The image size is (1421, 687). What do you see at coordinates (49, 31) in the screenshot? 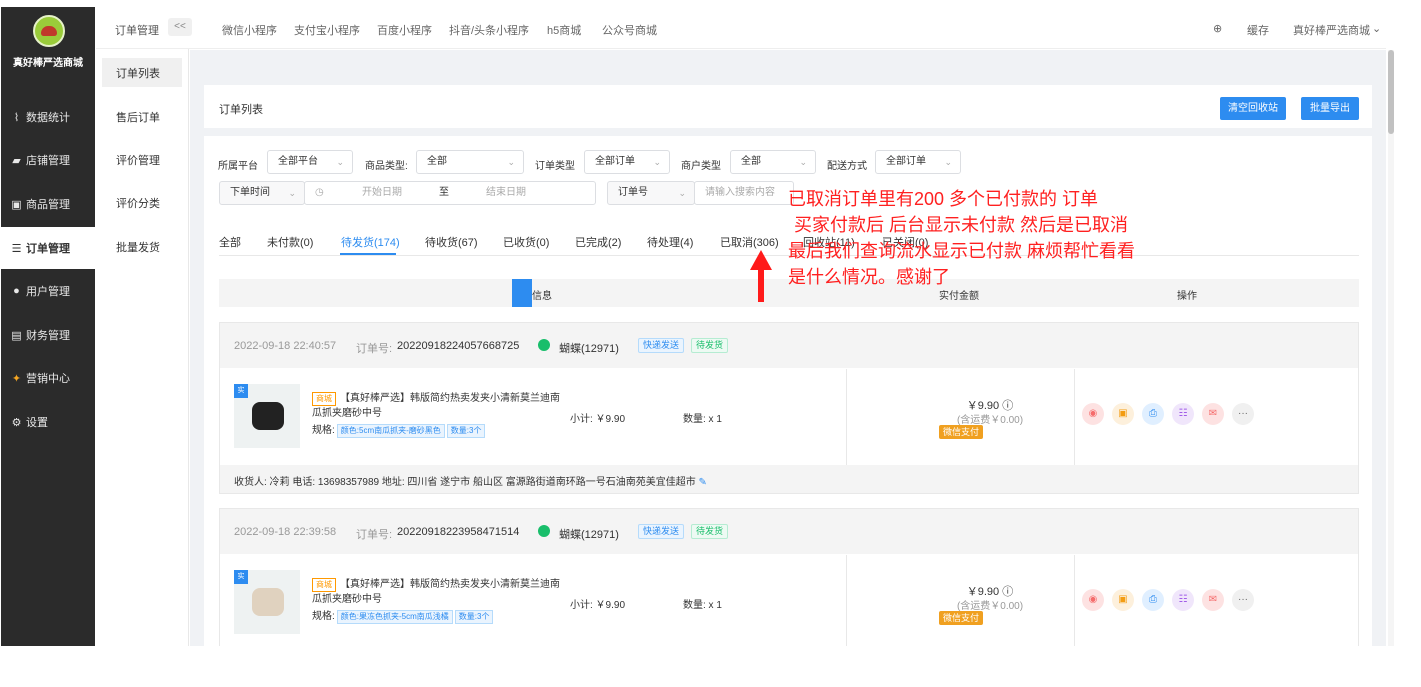
I see `shop-logo` at bounding box center [49, 31].